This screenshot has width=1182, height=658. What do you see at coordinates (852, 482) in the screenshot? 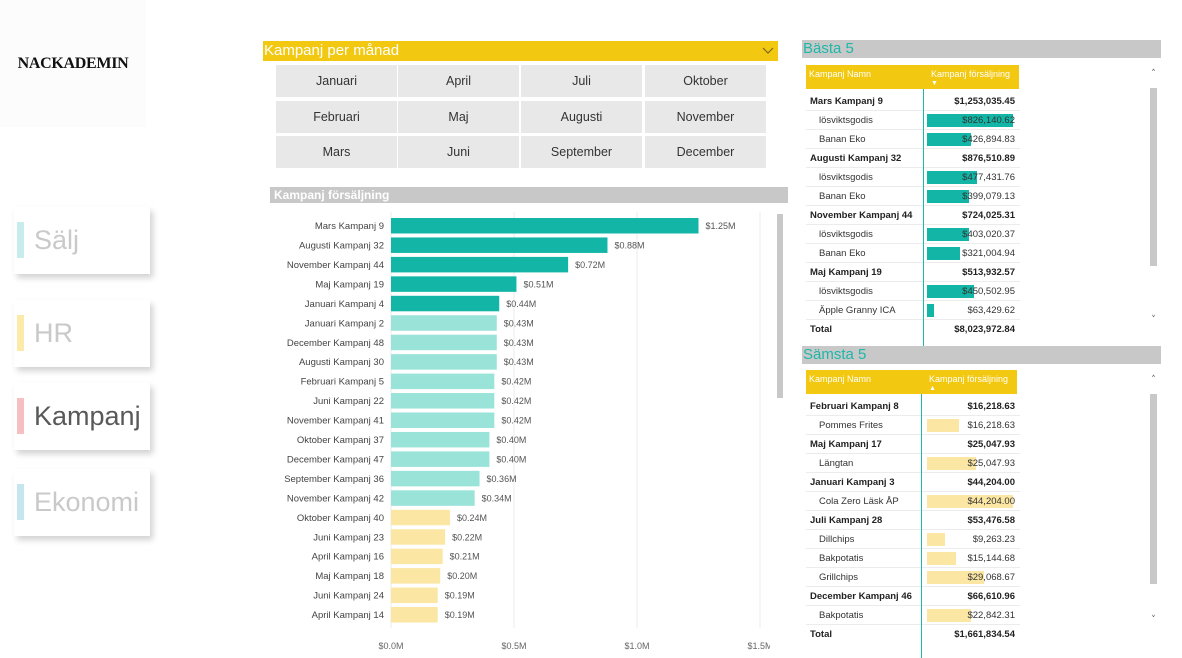
I see `row-name: Januari Kampanj 3` at bounding box center [852, 482].